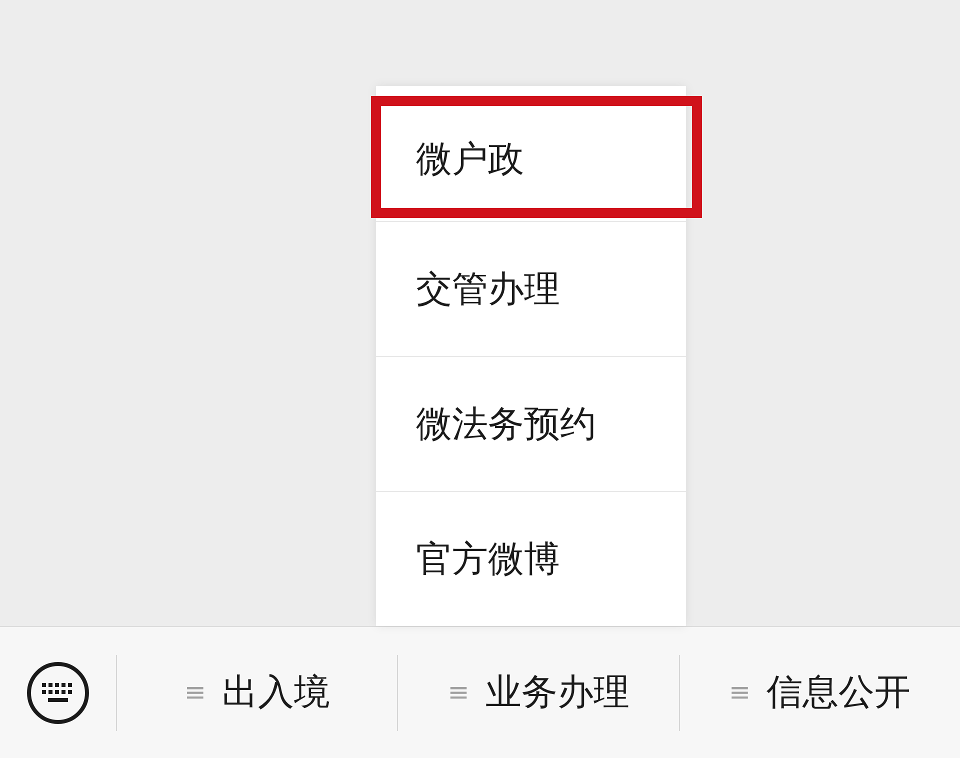  I want to click on menu-item: 微法务预约, so click(531, 423).